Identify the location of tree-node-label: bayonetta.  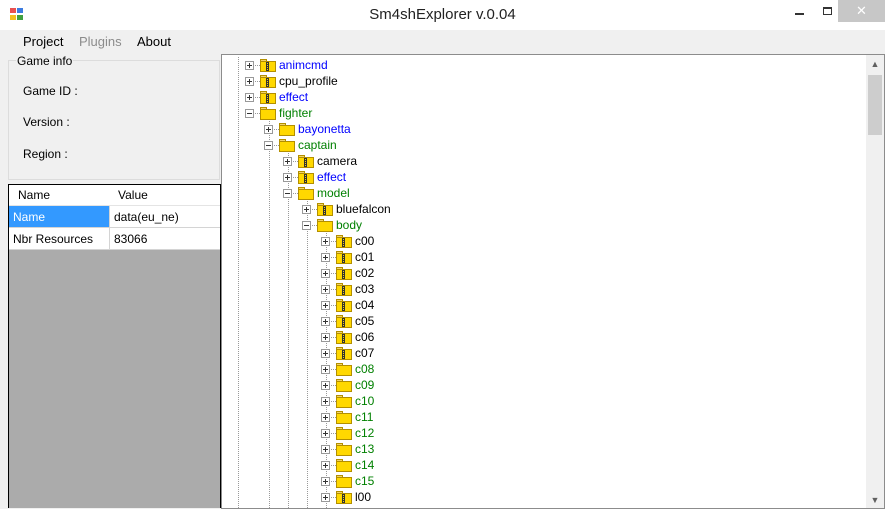
(324, 129).